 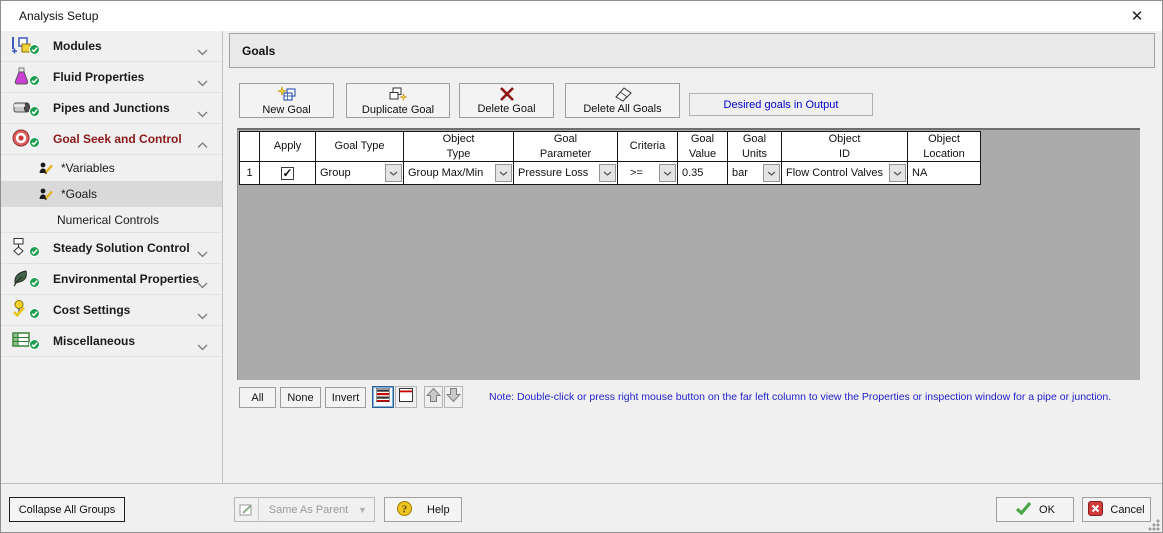 What do you see at coordinates (771, 173) in the screenshot?
I see `goal-units-dropdown` at bounding box center [771, 173].